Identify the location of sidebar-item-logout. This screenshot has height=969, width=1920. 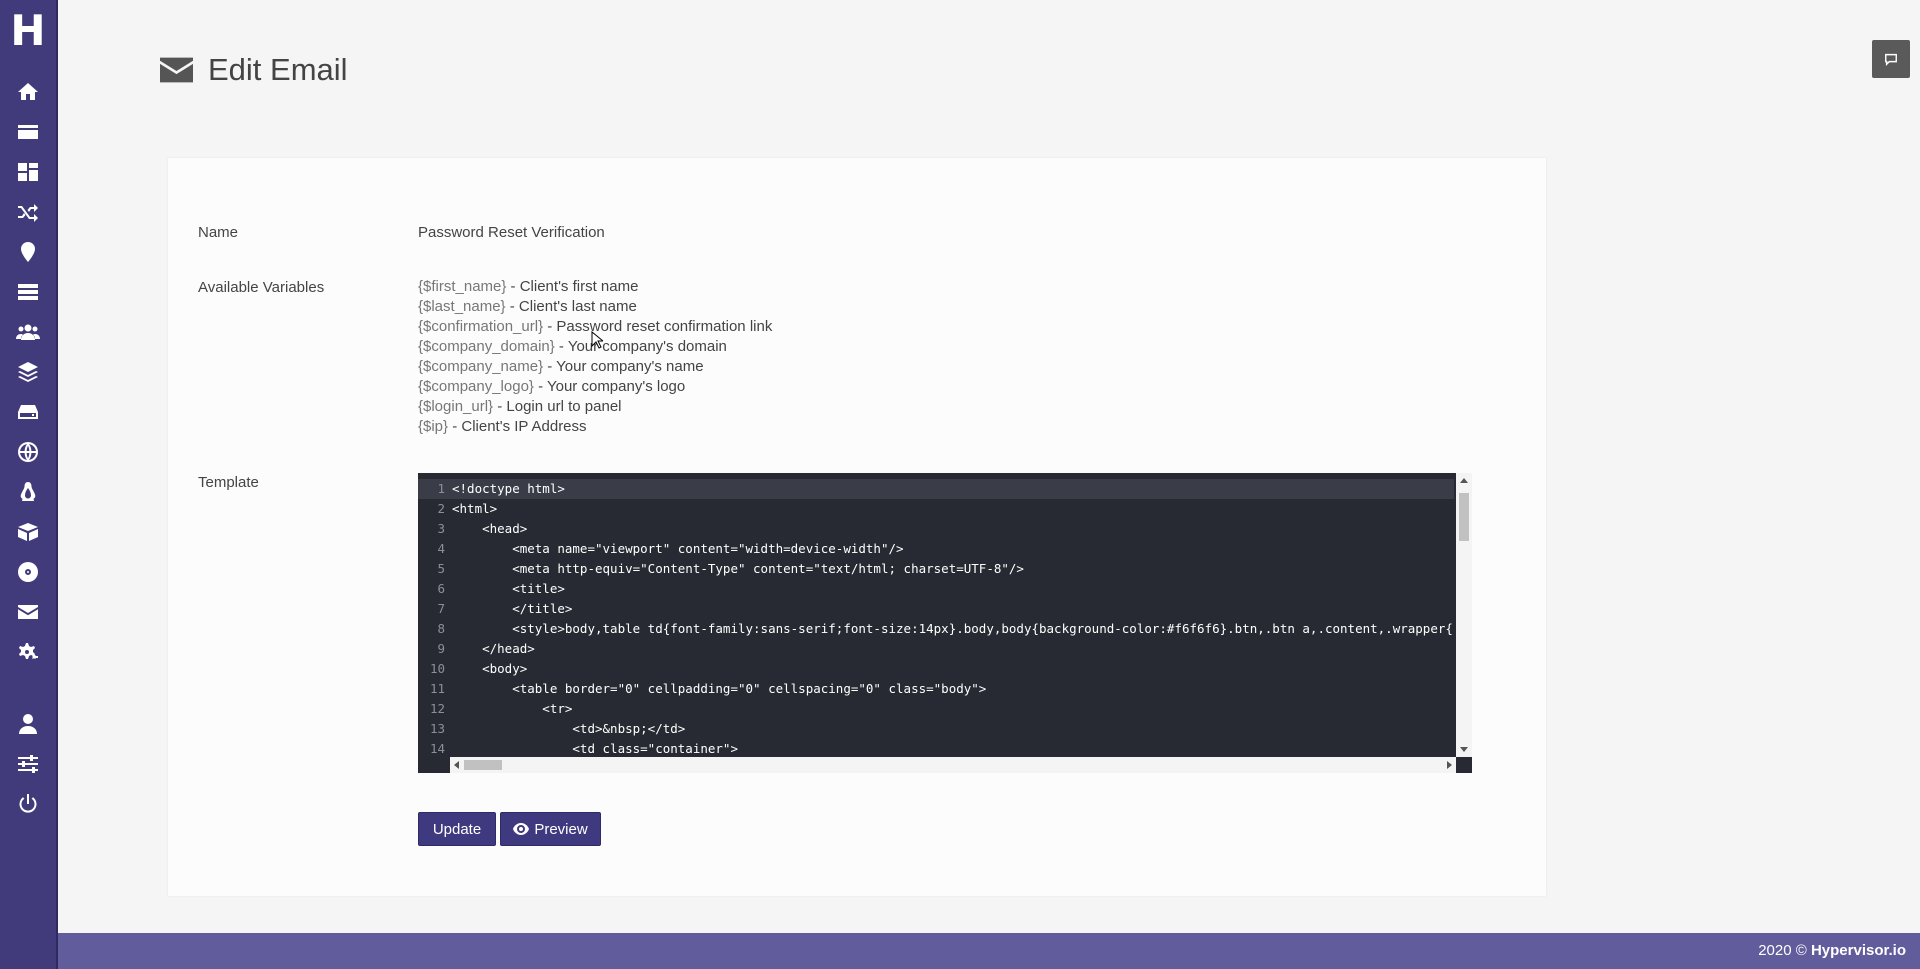
(28, 804).